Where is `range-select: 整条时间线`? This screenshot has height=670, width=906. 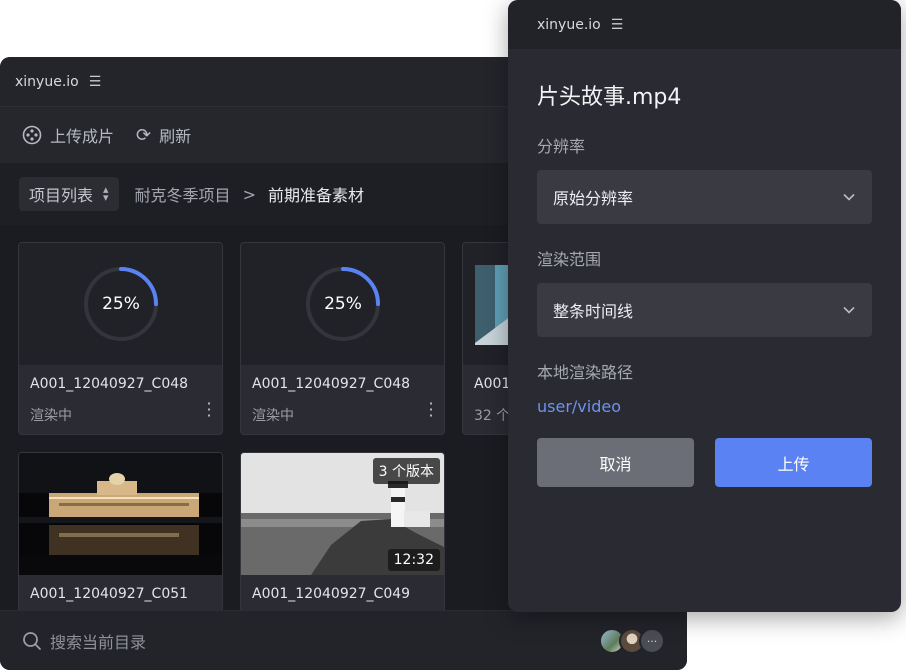 range-select: 整条时间线 is located at coordinates (704, 310).